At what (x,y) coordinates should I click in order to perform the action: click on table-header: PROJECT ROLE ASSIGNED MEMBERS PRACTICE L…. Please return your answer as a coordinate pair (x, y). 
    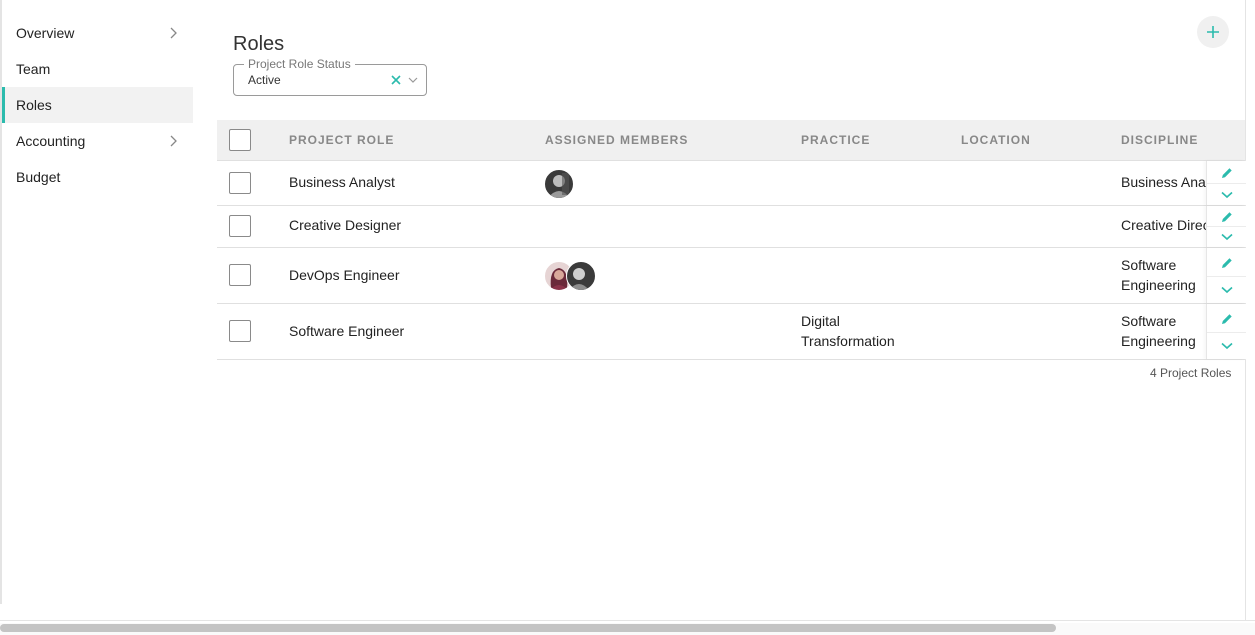
    Looking at the image, I should click on (731, 140).